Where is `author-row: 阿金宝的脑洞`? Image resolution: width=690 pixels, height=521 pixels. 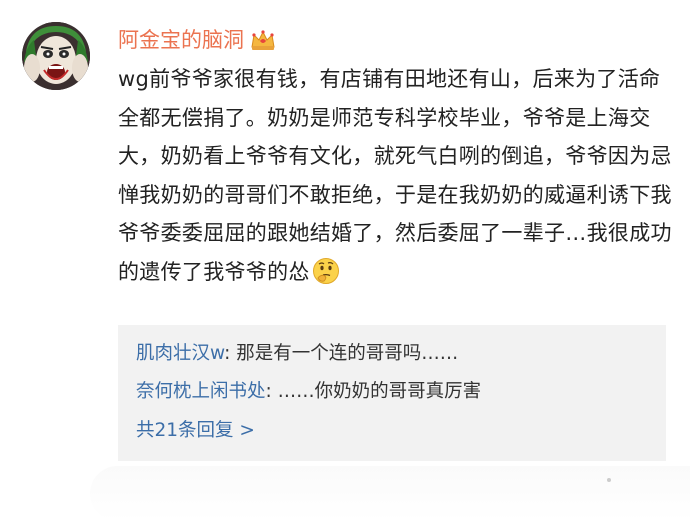 author-row: 阿金宝的脑洞 is located at coordinates (197, 40).